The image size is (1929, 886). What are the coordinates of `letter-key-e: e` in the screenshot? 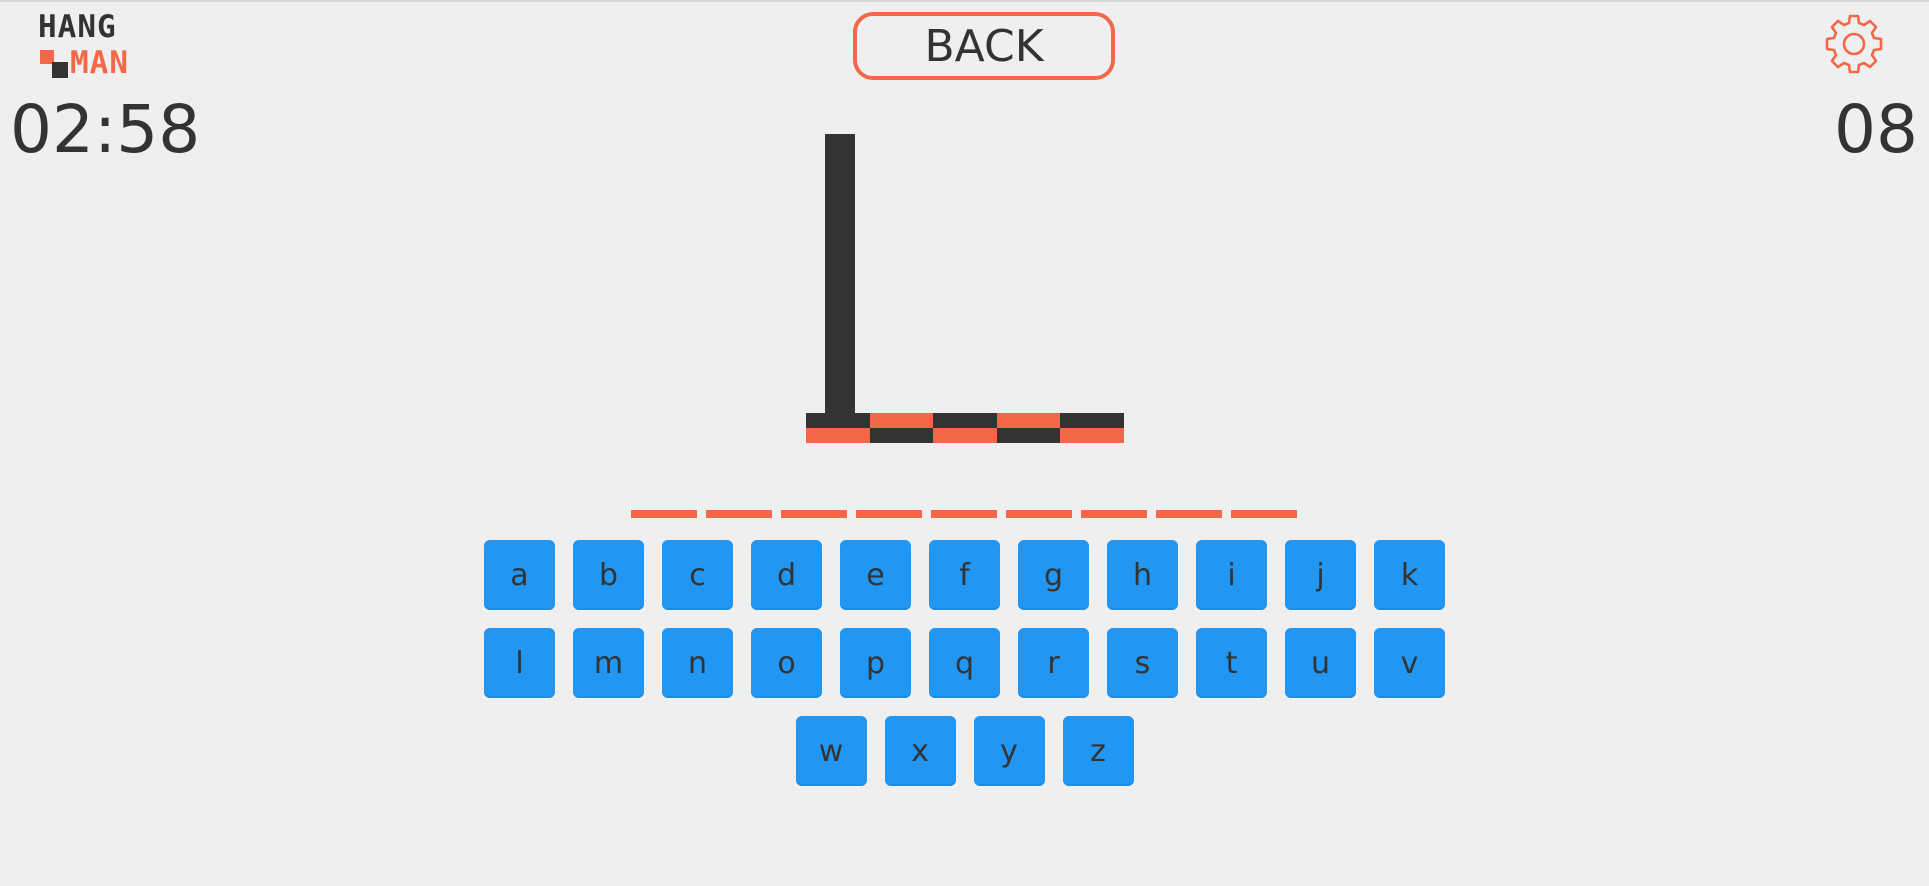 It's located at (875, 575).